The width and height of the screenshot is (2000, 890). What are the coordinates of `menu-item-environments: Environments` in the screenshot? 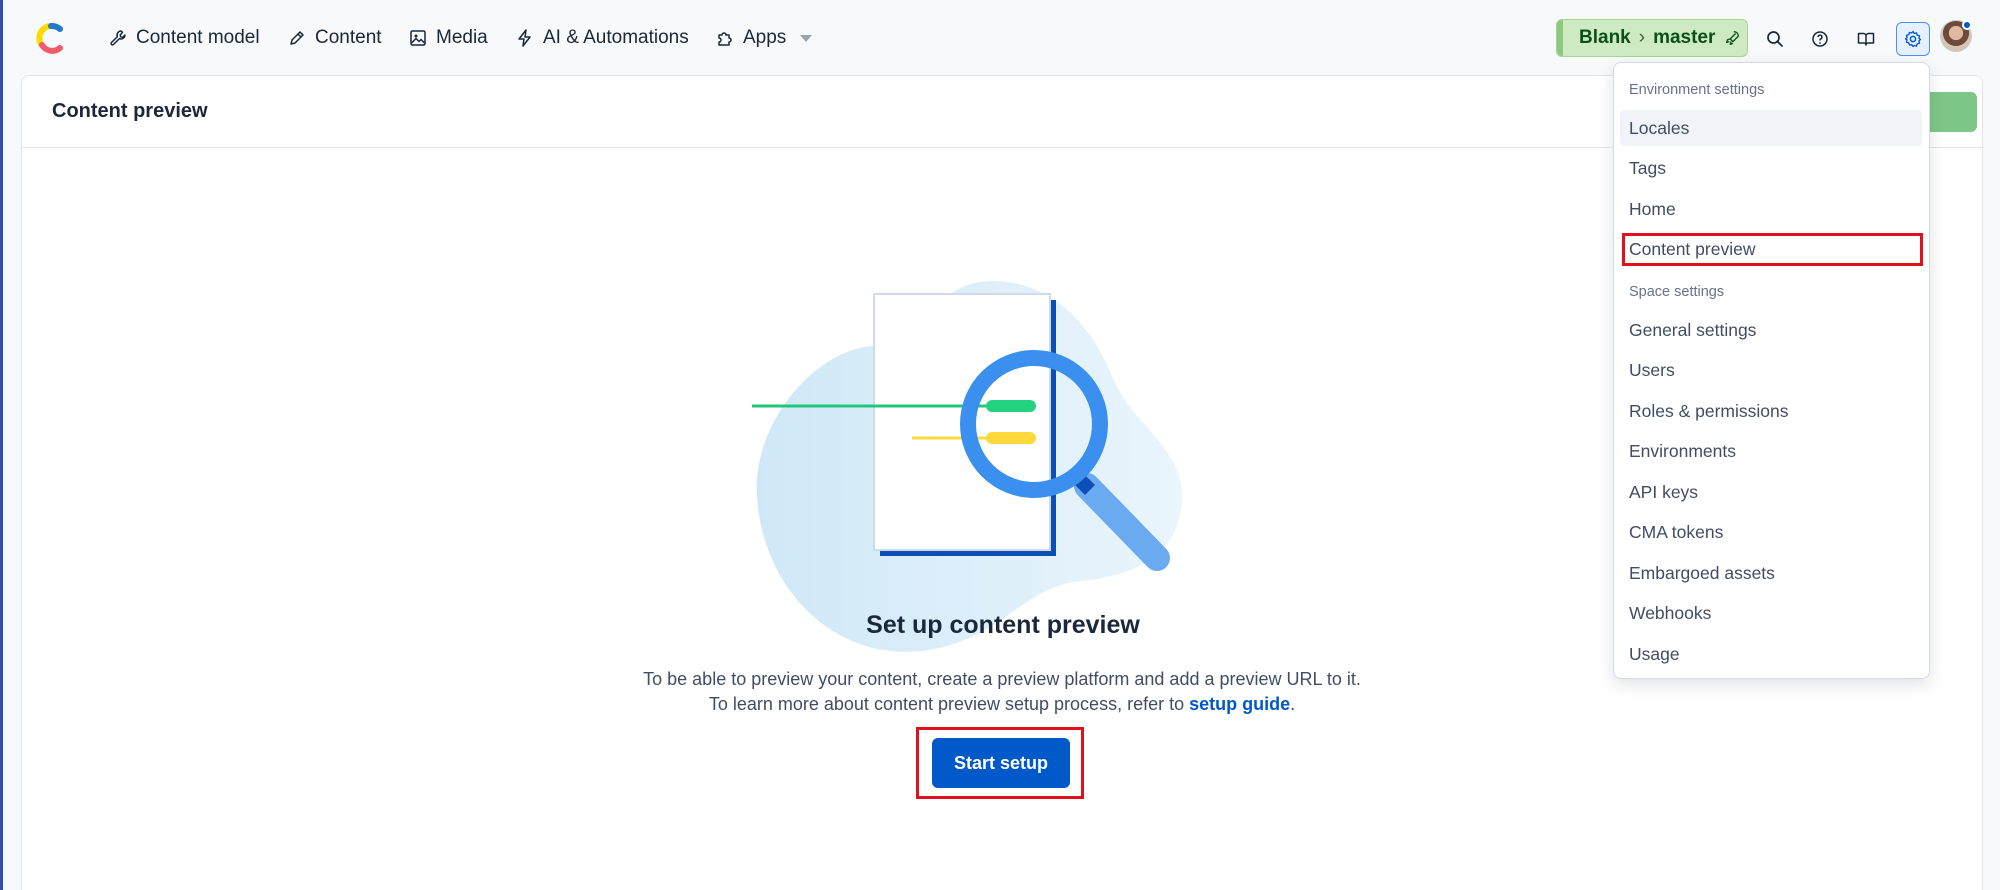 It's located at (1771, 451).